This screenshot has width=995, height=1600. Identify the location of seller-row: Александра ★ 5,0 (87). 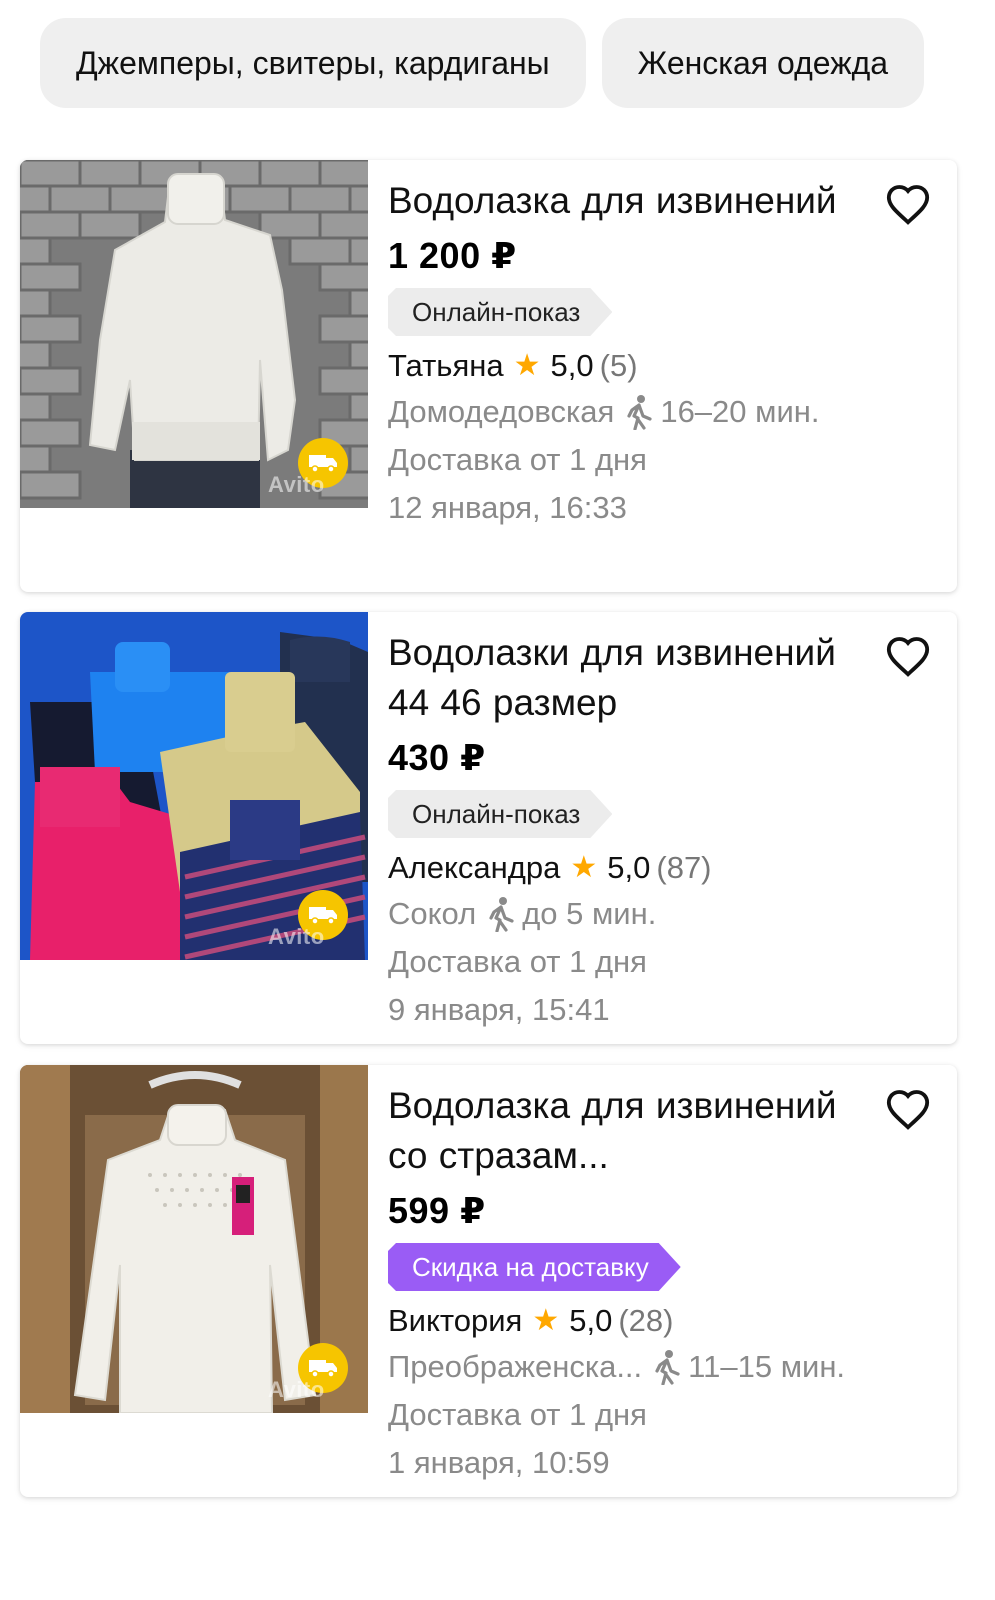
(660, 868).